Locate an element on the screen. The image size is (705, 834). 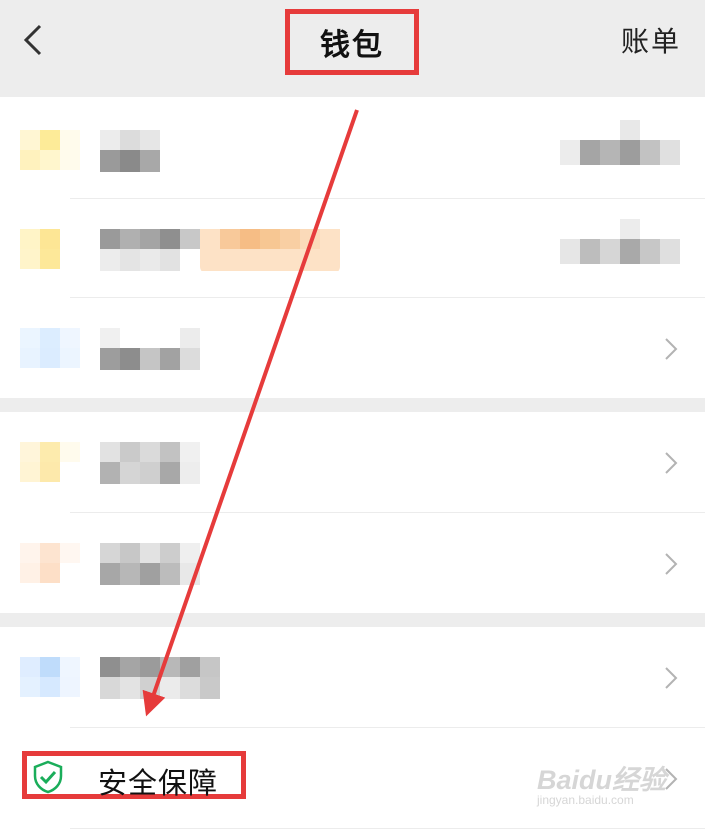
page-title: 钱包 is located at coordinates (352, 42).